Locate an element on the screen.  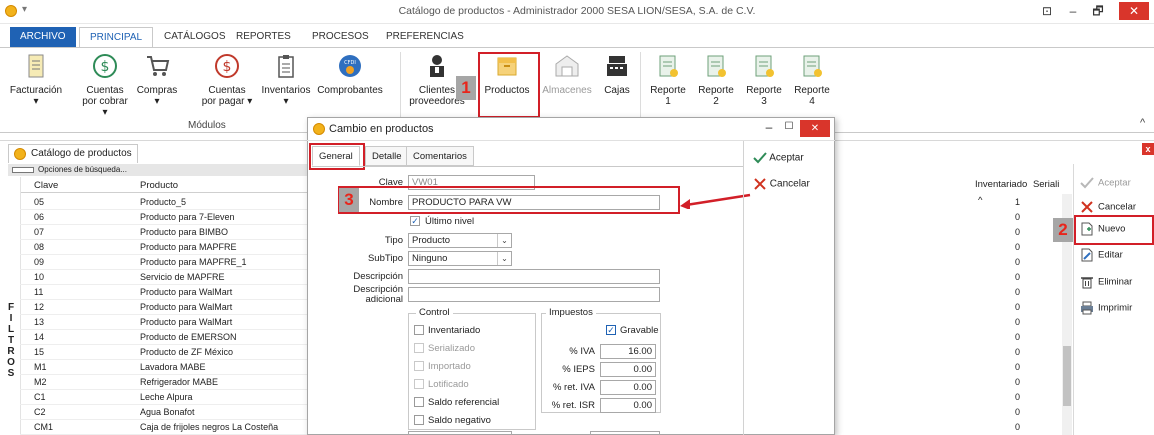
reporte-4-button: Reporte 4 is located at coordinates (812, 80).